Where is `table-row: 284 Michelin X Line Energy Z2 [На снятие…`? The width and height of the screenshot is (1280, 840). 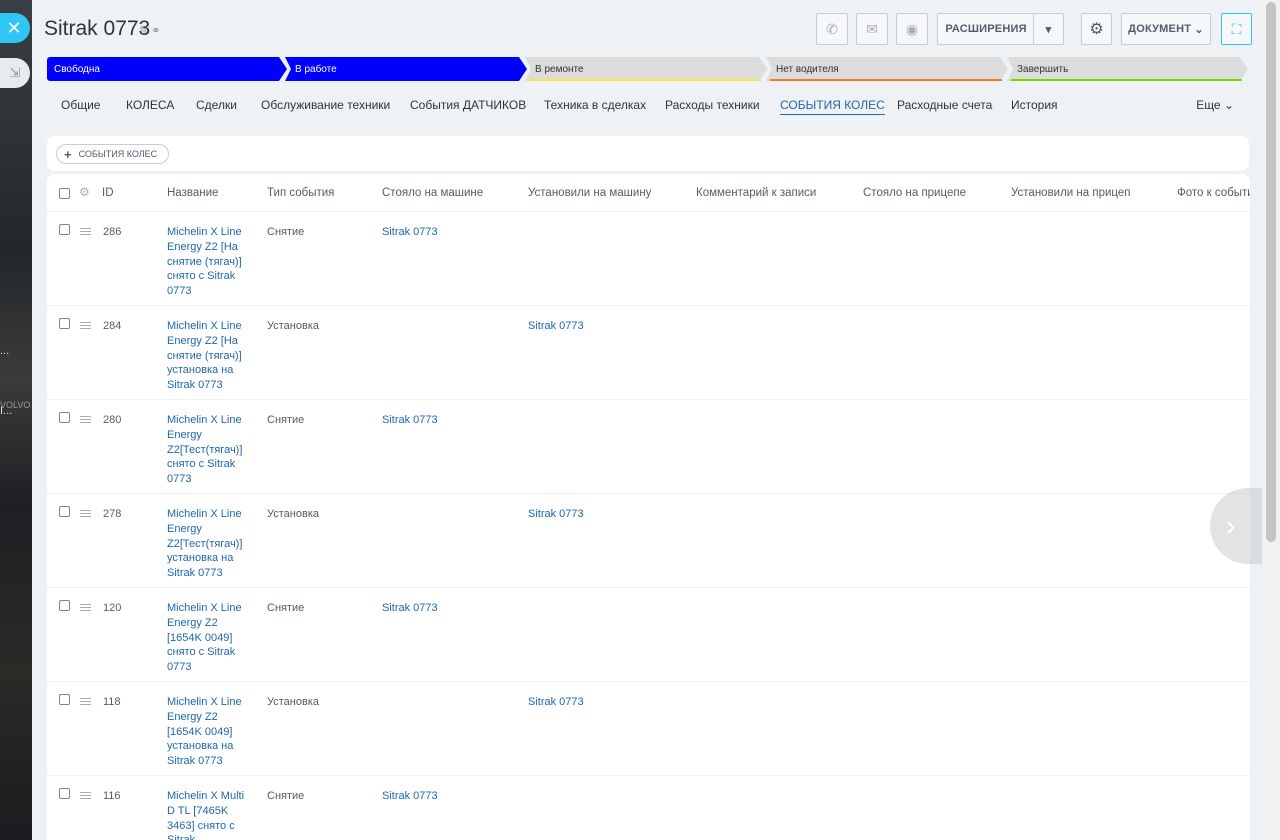
table-row: 284 Michelin X Line Energy Z2 [На снятие… is located at coordinates (648, 353).